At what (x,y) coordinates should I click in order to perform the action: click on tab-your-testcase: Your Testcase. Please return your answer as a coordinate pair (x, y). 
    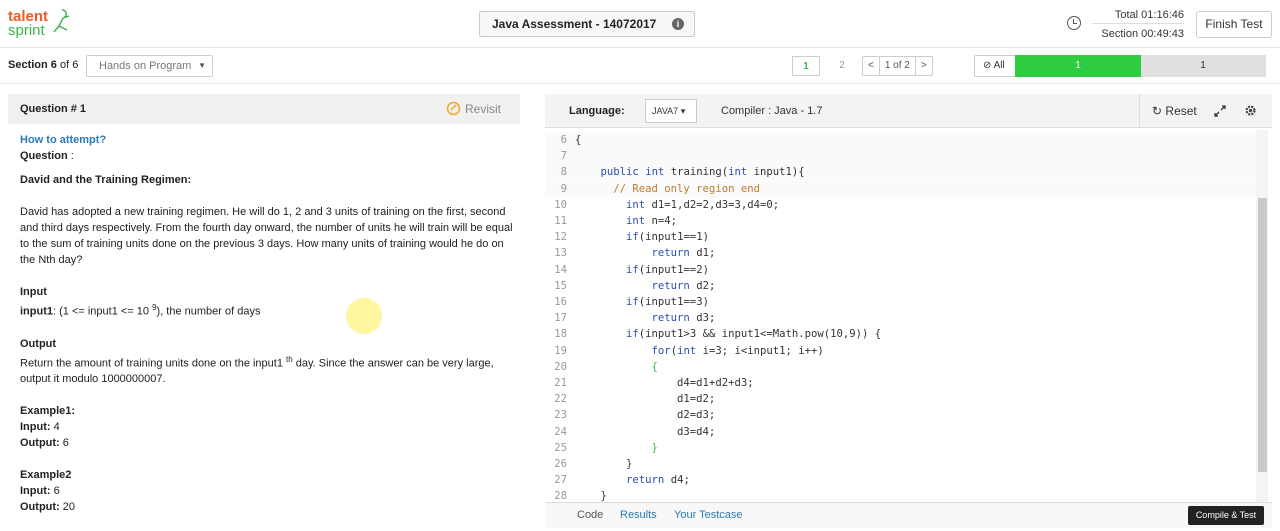
    Looking at the image, I should click on (708, 515).